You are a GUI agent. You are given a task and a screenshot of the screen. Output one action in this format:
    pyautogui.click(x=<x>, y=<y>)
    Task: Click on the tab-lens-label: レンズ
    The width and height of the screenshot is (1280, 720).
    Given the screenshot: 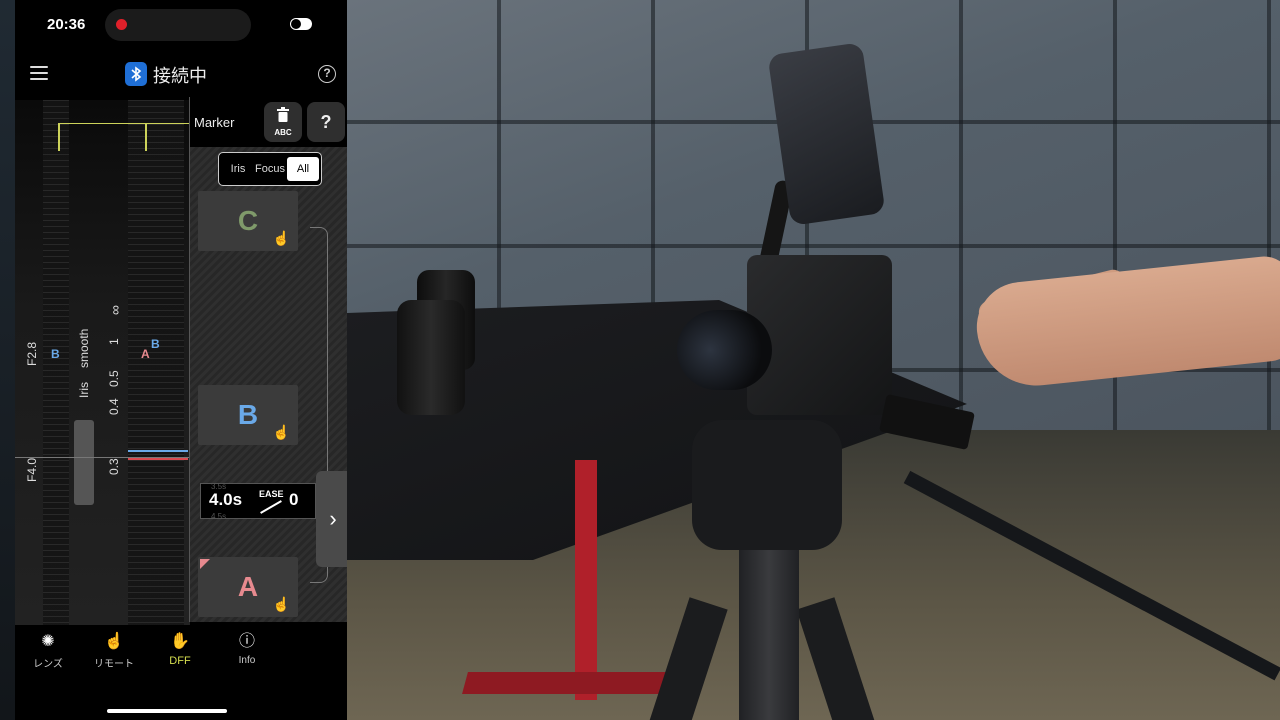 What is the action you would take?
    pyautogui.click(x=48, y=664)
    